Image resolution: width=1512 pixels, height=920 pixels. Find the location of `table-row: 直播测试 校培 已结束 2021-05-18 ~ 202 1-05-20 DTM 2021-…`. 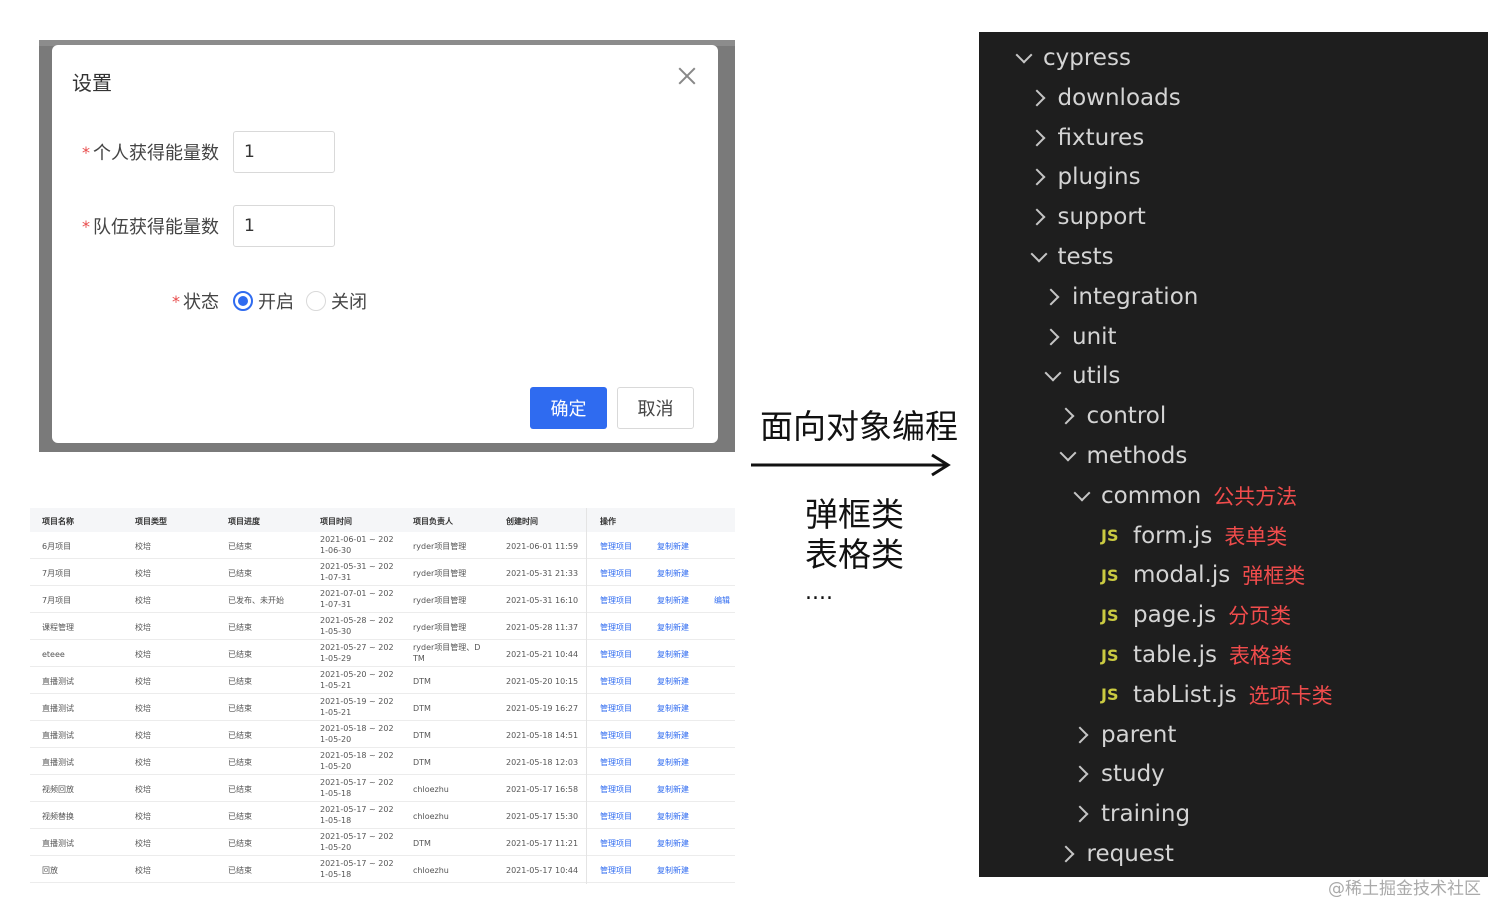

table-row: 直播测试 校培 已结束 2021-05-18 ~ 202 1-05-20 DTM 2021-… is located at coordinates (382, 734).